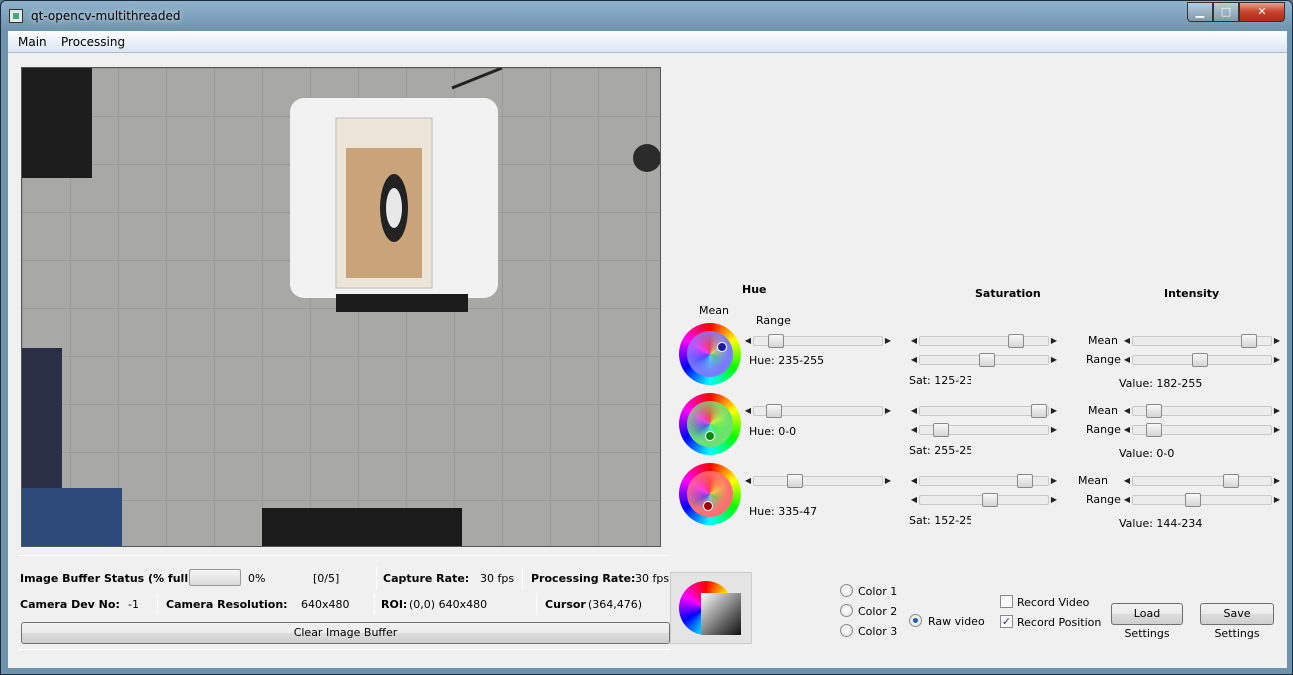 This screenshot has height=675, width=1293. What do you see at coordinates (1147, 621) in the screenshot?
I see `load-settings-button: Load Settings` at bounding box center [1147, 621].